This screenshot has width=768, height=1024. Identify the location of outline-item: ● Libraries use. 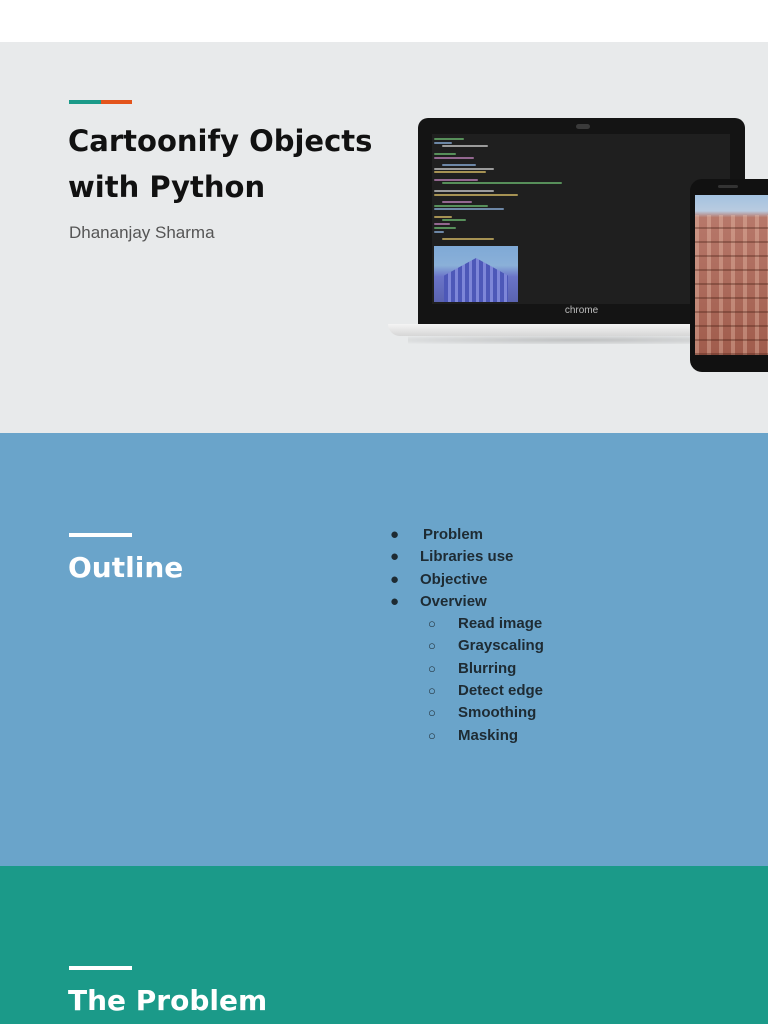
(467, 557).